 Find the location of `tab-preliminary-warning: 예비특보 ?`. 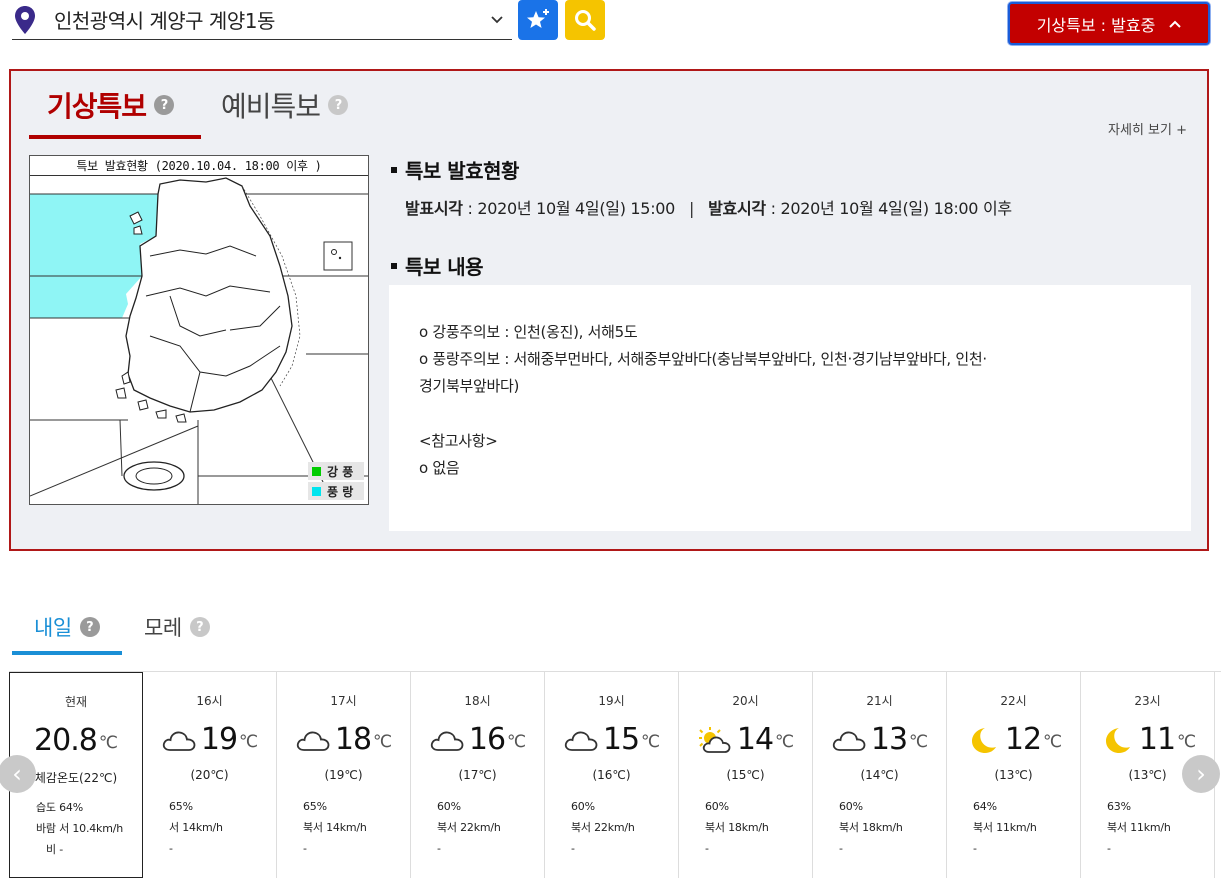

tab-preliminary-warning: 예비특보 ? is located at coordinates (285, 105).